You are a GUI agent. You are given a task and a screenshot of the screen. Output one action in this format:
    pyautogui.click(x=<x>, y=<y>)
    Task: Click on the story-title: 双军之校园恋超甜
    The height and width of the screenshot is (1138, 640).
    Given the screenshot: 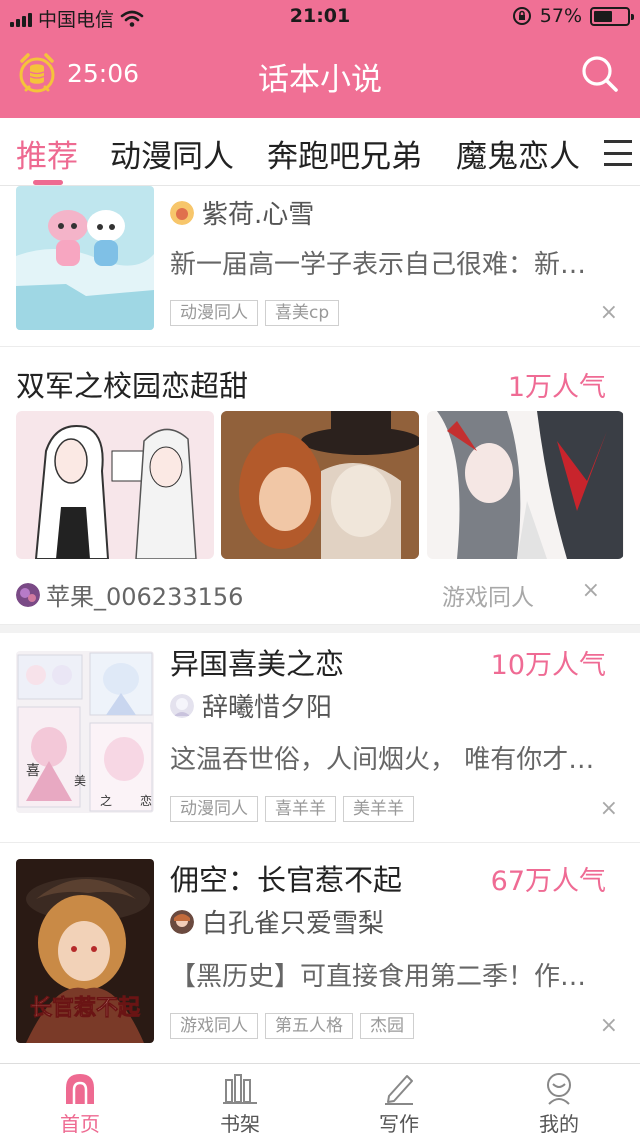 What is the action you would take?
    pyautogui.click(x=132, y=386)
    